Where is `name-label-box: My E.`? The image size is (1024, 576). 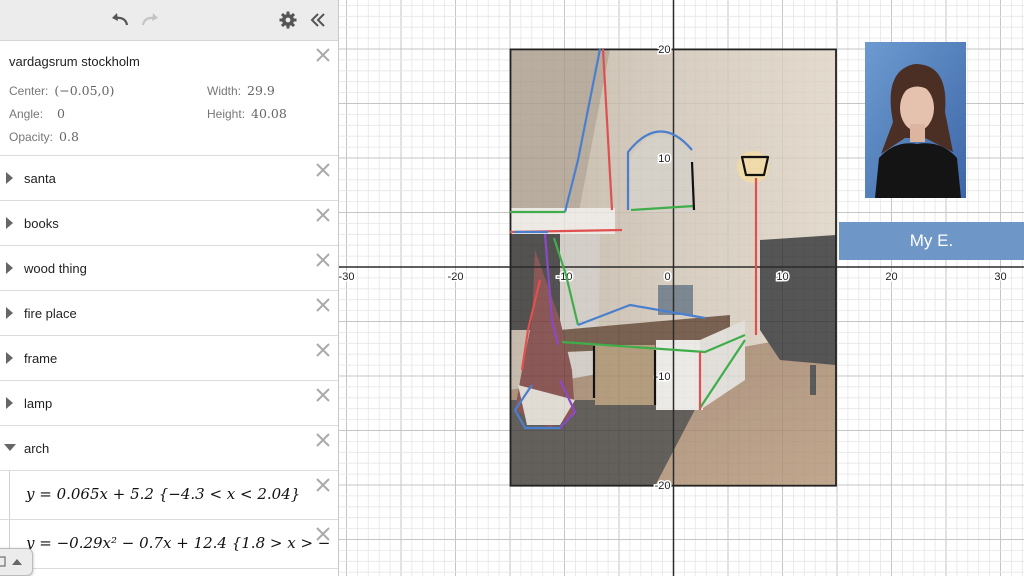
name-label-box: My E. is located at coordinates (931, 241).